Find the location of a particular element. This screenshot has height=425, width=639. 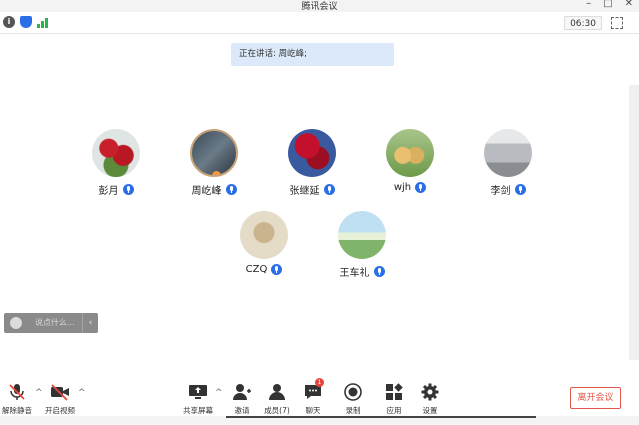

settings-button: 设置 is located at coordinates (430, 399).